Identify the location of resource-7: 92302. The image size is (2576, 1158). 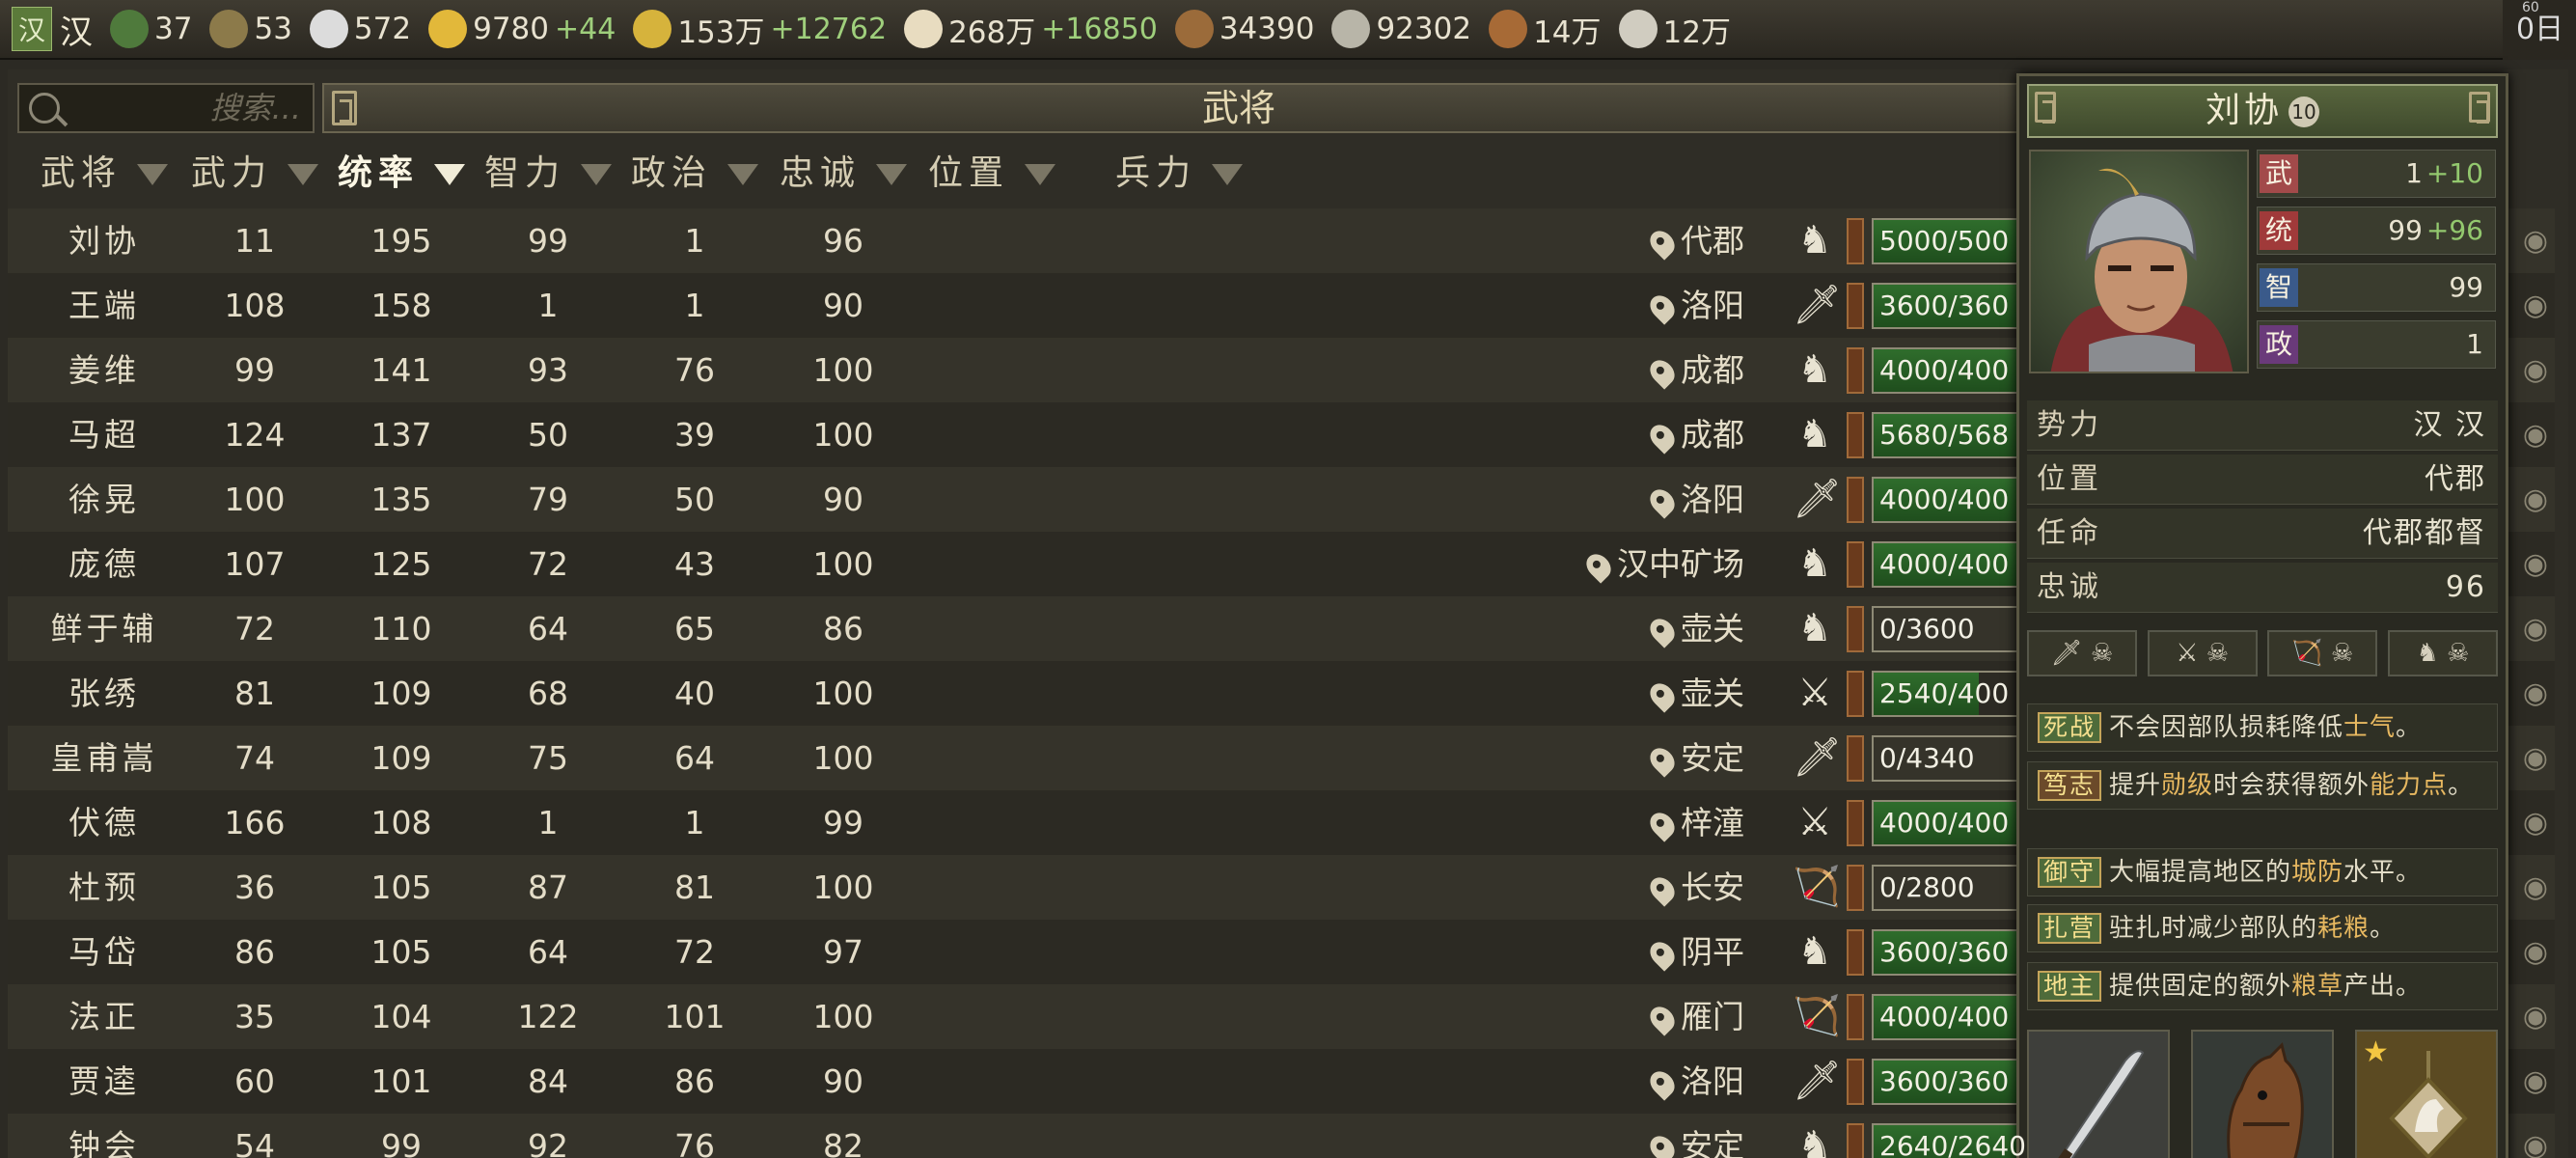
(1401, 29).